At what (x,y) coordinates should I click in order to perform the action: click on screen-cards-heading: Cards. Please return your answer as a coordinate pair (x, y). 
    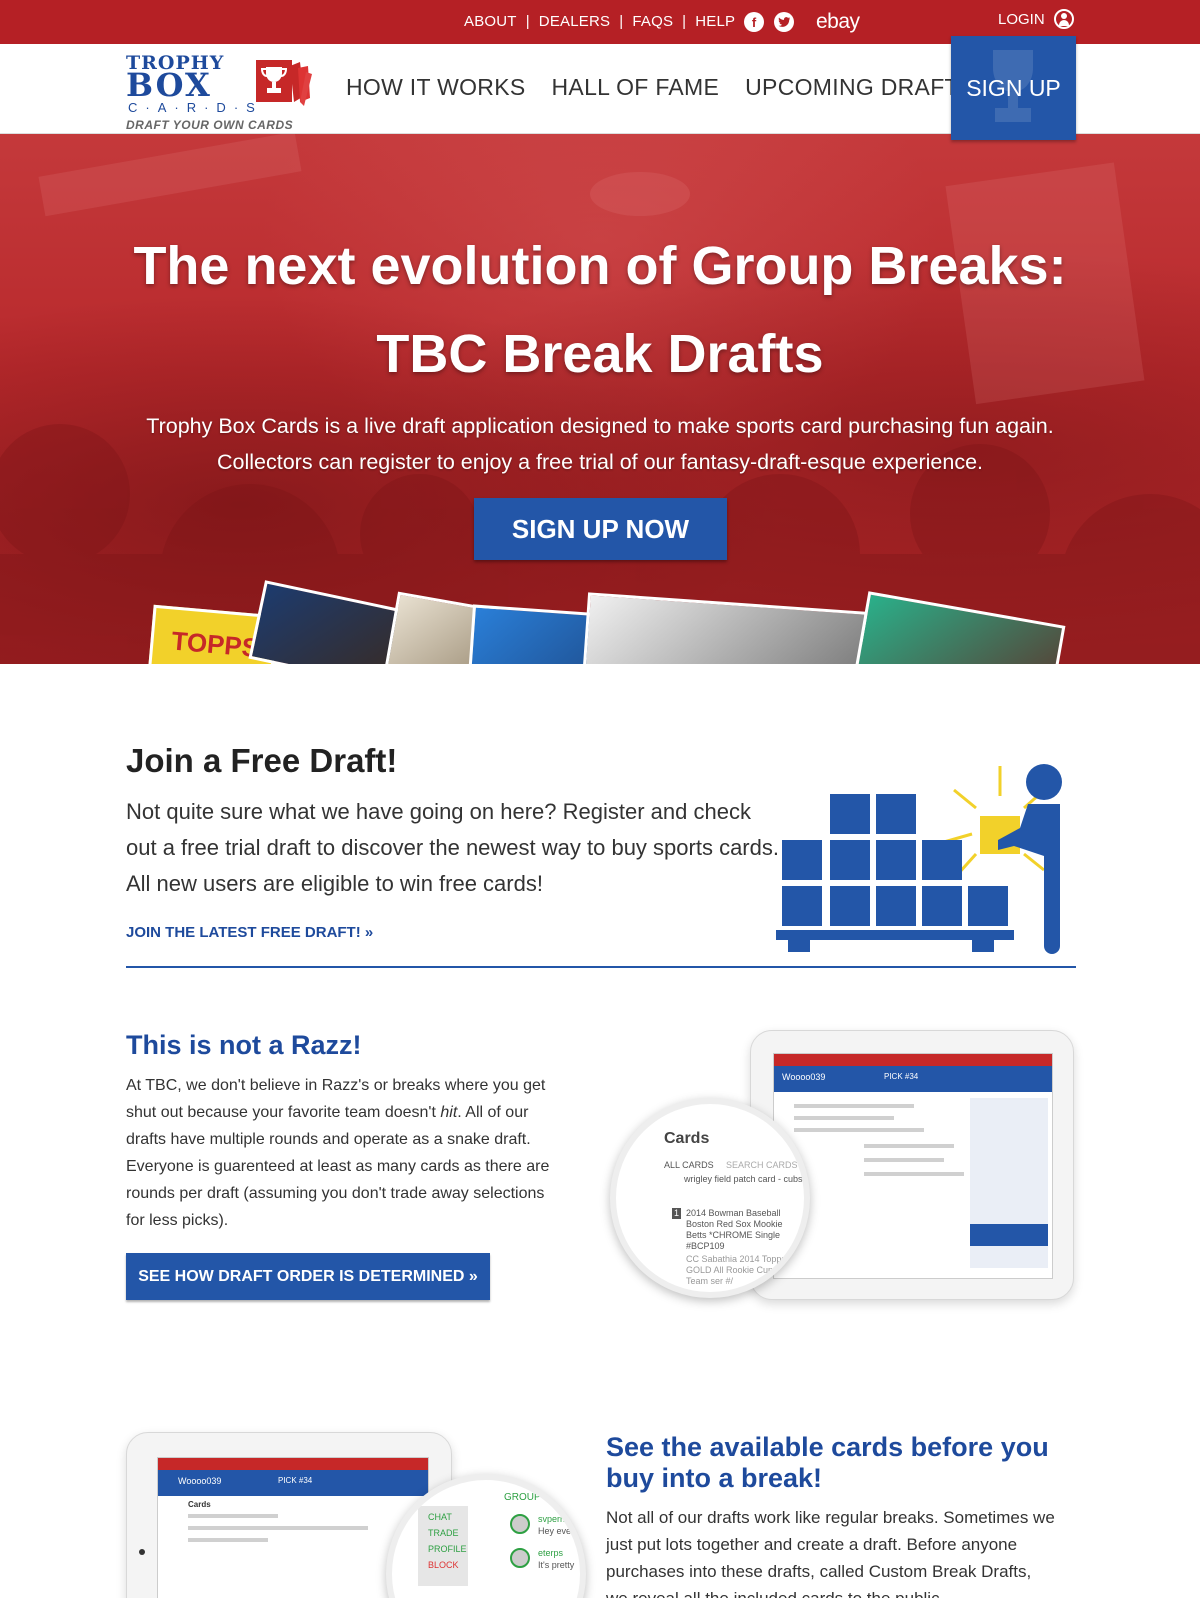
    Looking at the image, I should click on (199, 1504).